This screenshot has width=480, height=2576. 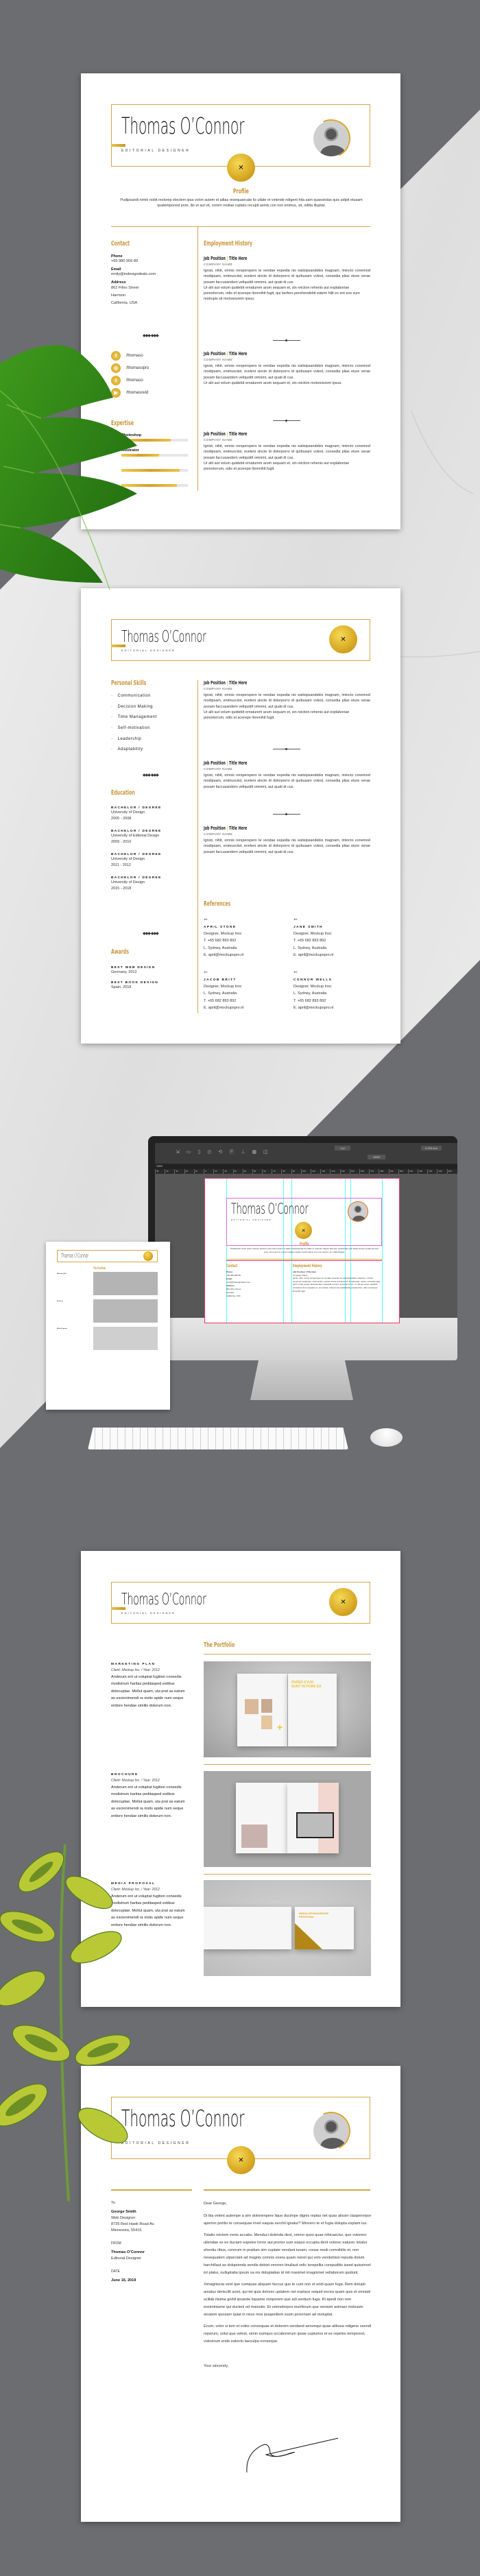 I want to click on to-address: Minnesota, 55415, so click(x=126, y=2230).